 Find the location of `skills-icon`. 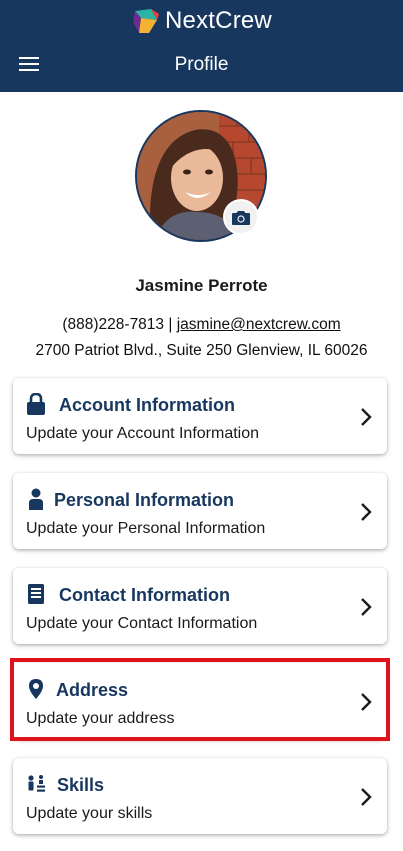

skills-icon is located at coordinates (36, 784).